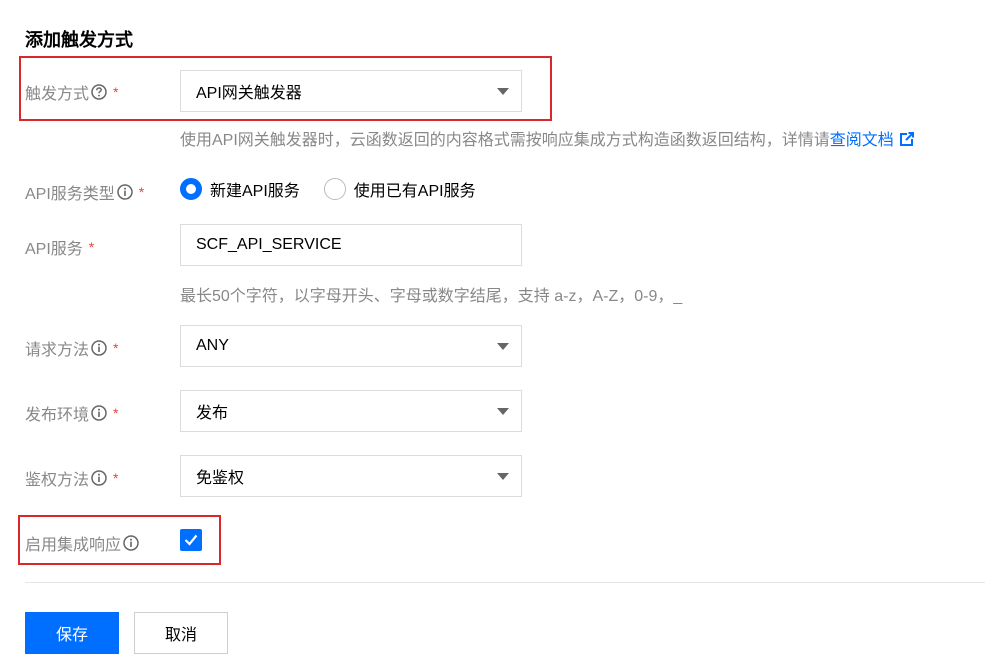 Image resolution: width=985 pixels, height=671 pixels. Describe the element at coordinates (73, 545) in the screenshot. I see `integration-response-label: 启用集成响应` at that location.